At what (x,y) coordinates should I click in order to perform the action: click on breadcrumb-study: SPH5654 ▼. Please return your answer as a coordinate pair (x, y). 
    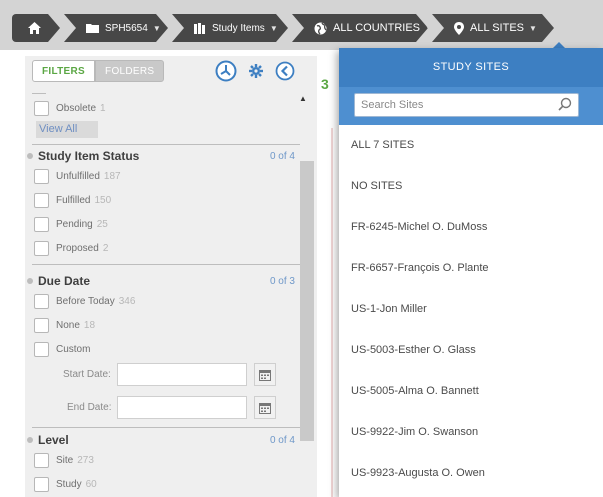
    Looking at the image, I should click on (116, 28).